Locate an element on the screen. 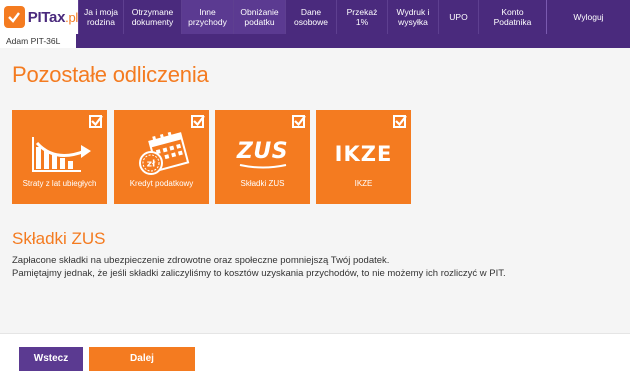 This screenshot has height=375, width=630. section-title: Składki ZUS is located at coordinates (59, 238).